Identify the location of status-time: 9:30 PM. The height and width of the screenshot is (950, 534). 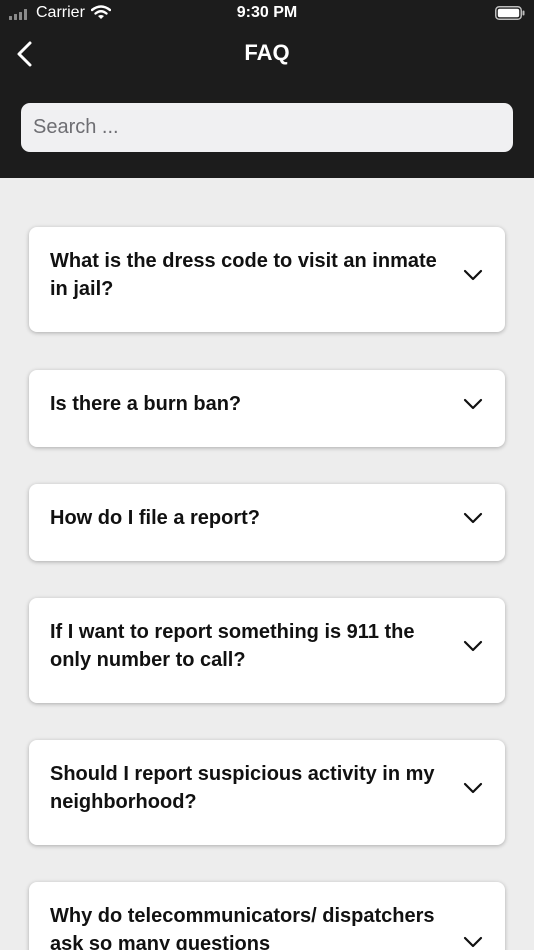
(267, 12).